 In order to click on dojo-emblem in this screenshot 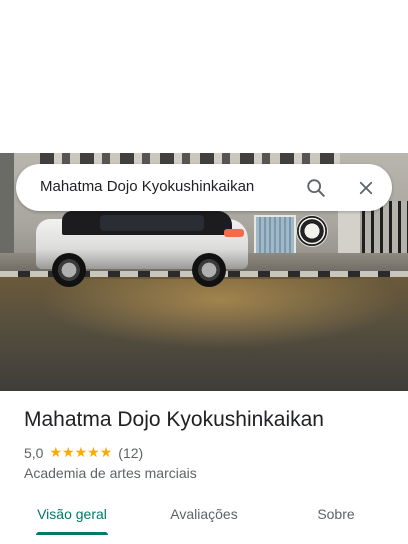, I will do `click(312, 231)`.